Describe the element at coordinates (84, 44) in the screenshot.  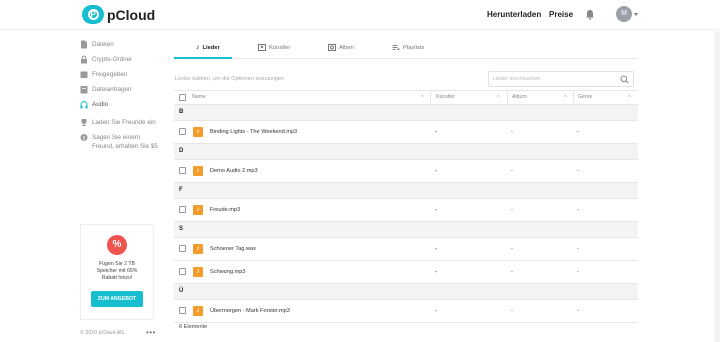
I see `file-icon` at that location.